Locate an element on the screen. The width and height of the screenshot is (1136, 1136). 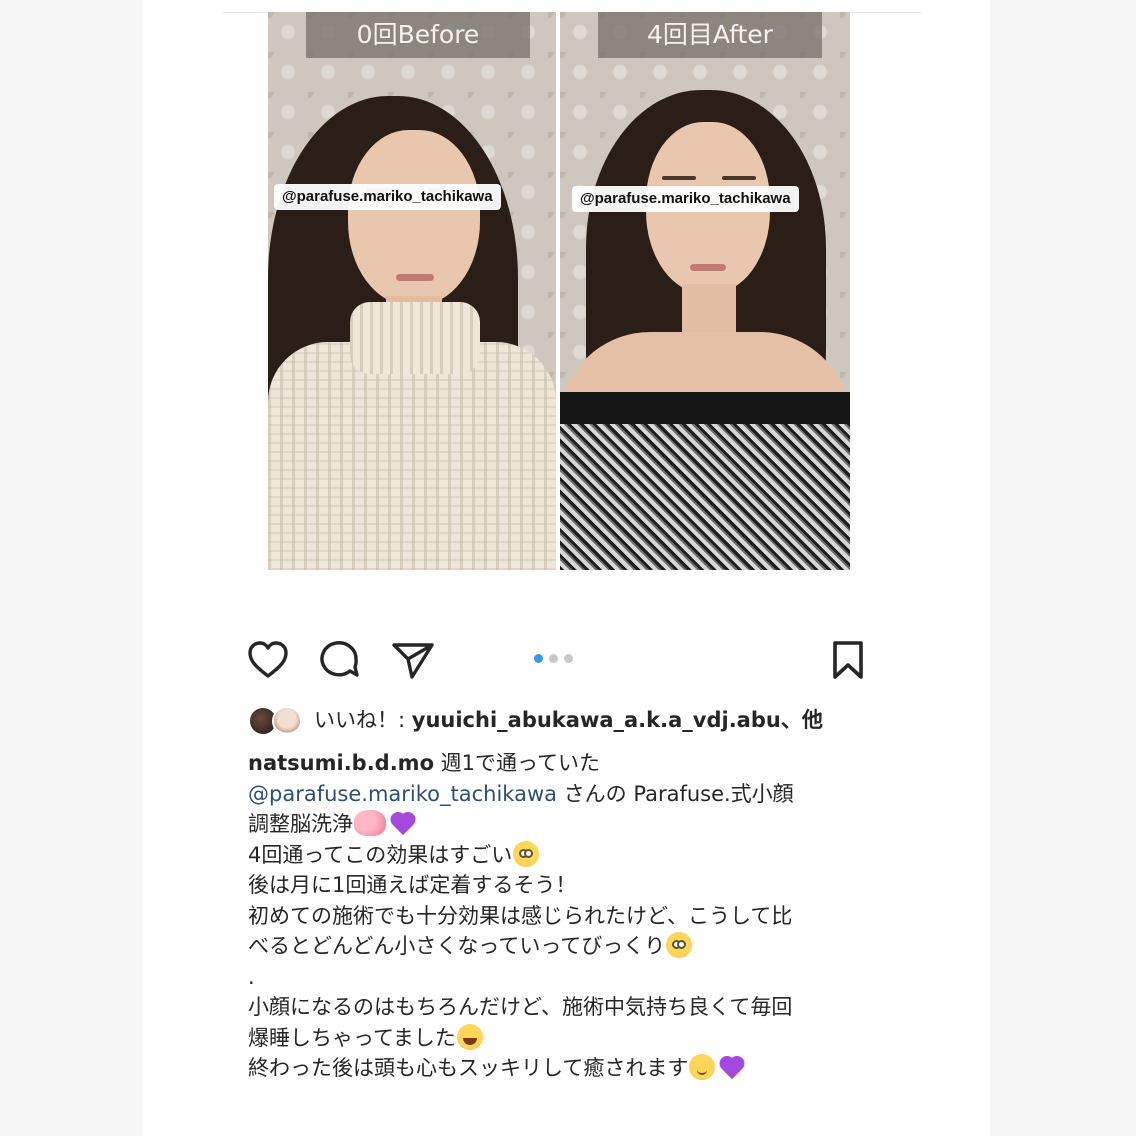
off-shoulder-top-band is located at coordinates (705, 410).